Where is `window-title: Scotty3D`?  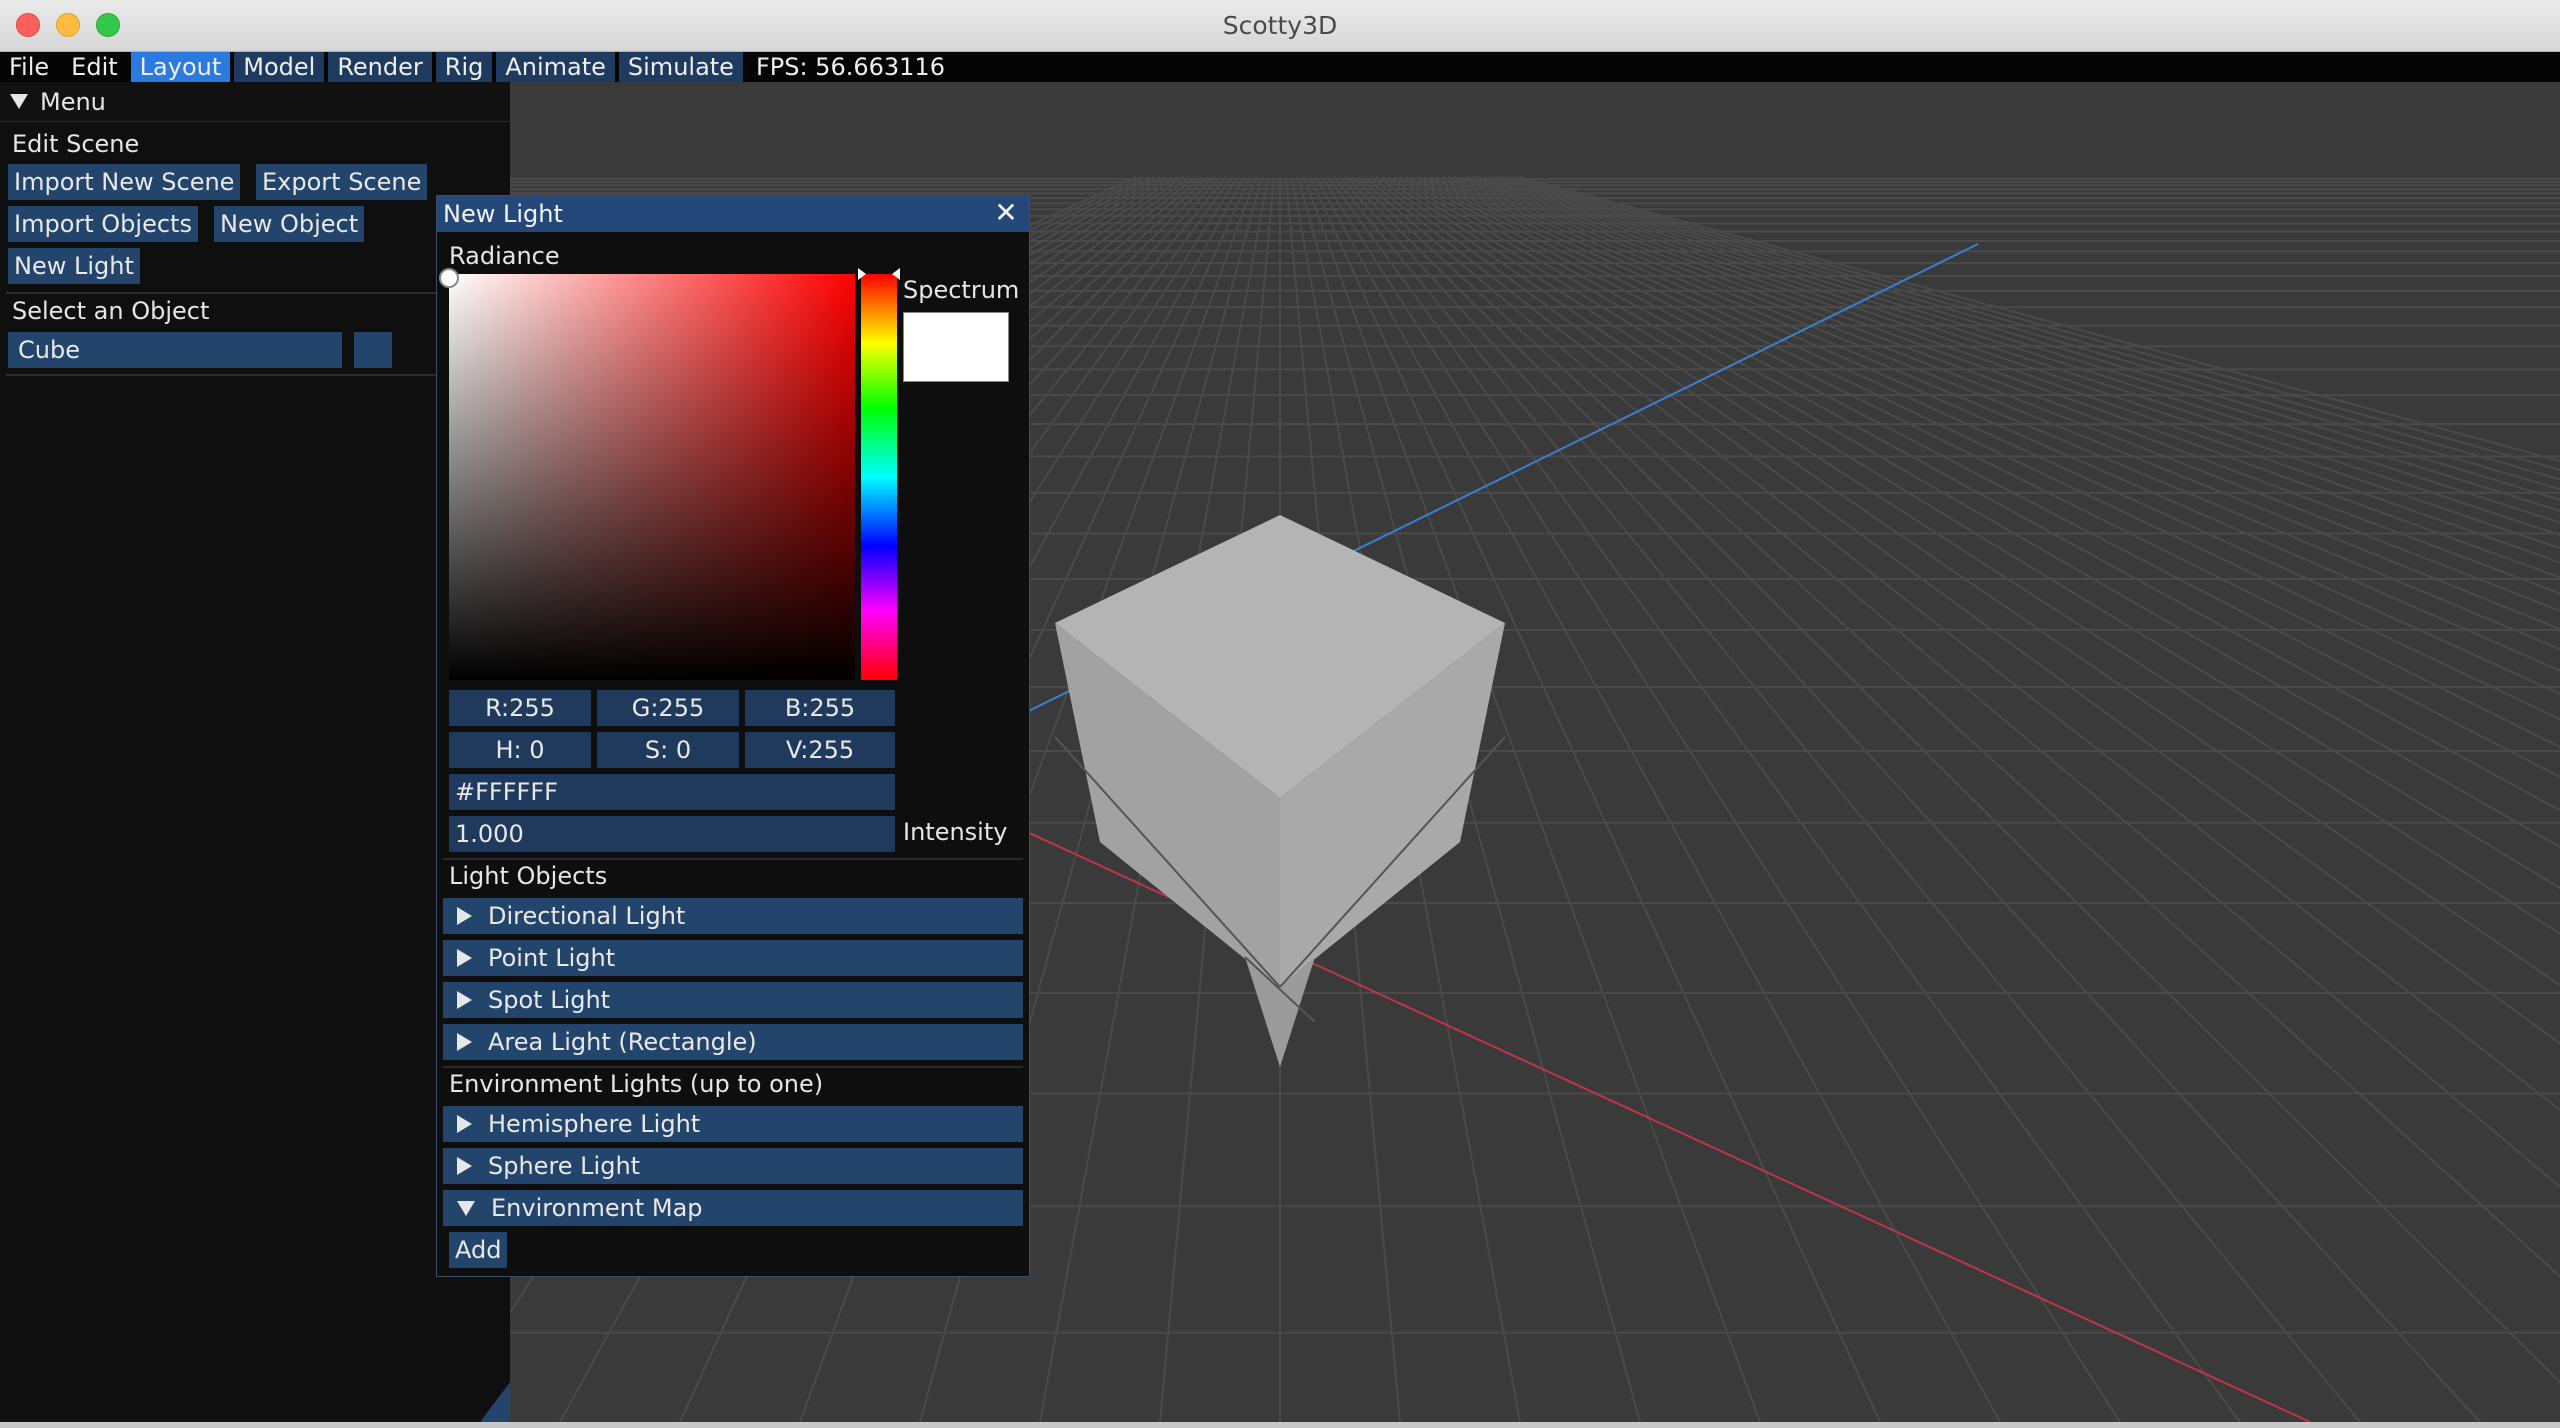
window-title: Scotty3D is located at coordinates (1280, 25).